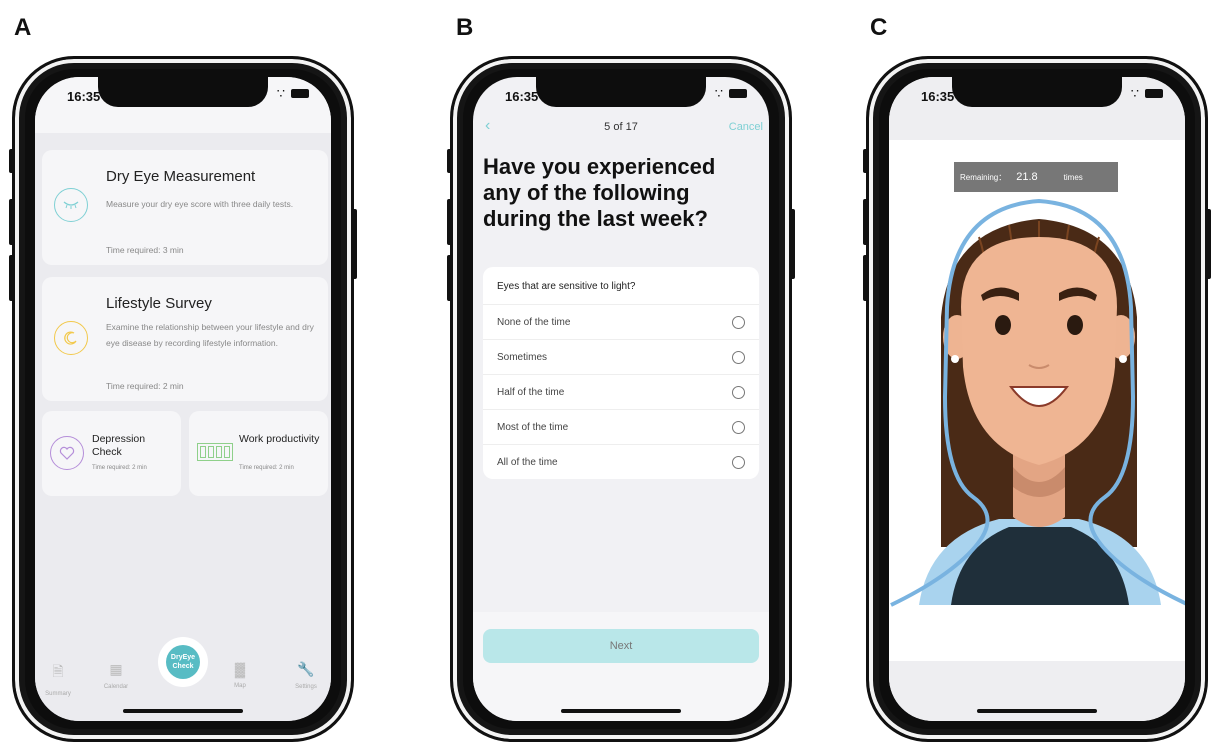  Describe the element at coordinates (116, 687) in the screenshot. I see `tab-label: Calendar` at that location.